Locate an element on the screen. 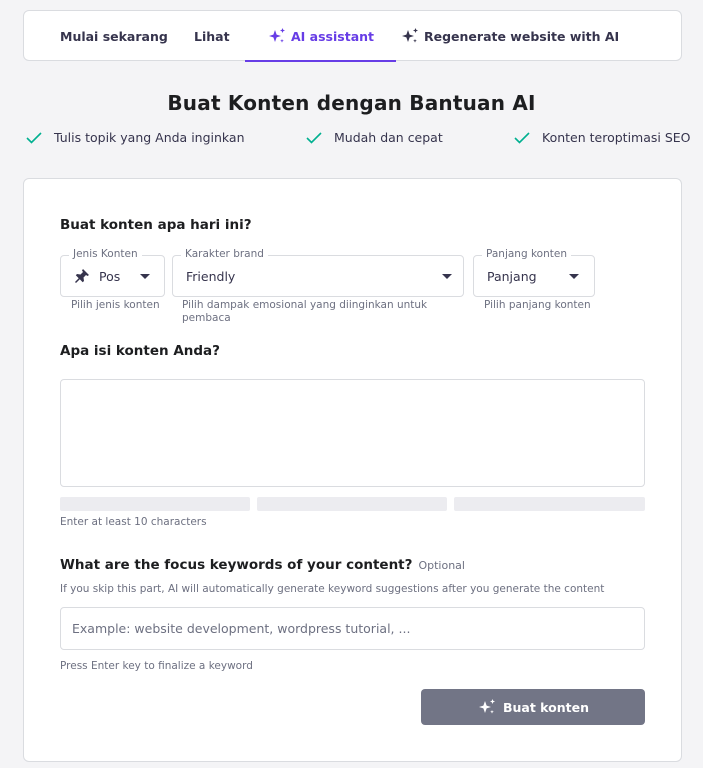  keywords-input is located at coordinates (352, 628).